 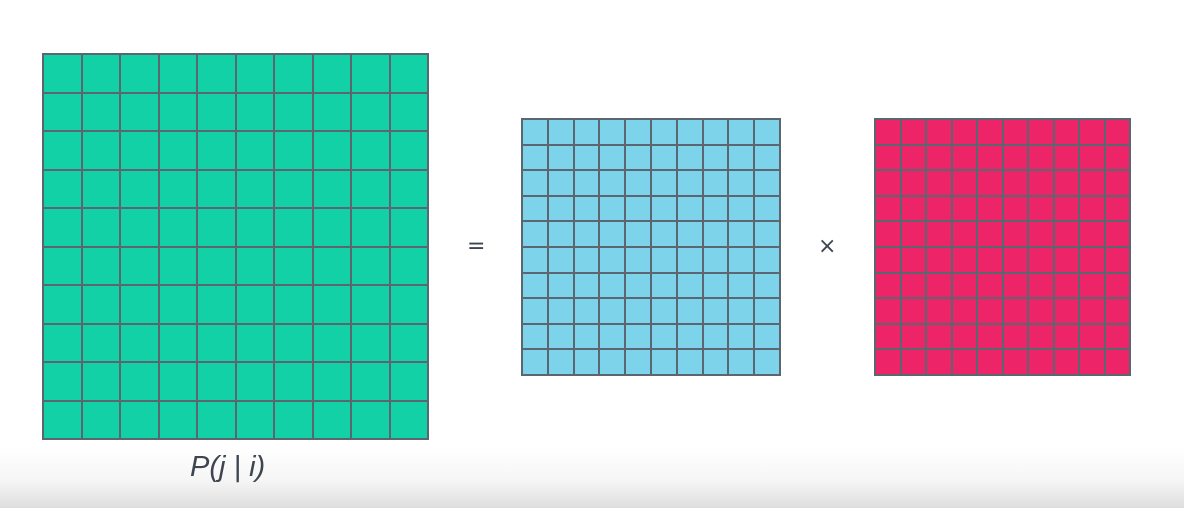 What do you see at coordinates (592, 478) in the screenshot?
I see `bottom-shade` at bounding box center [592, 478].